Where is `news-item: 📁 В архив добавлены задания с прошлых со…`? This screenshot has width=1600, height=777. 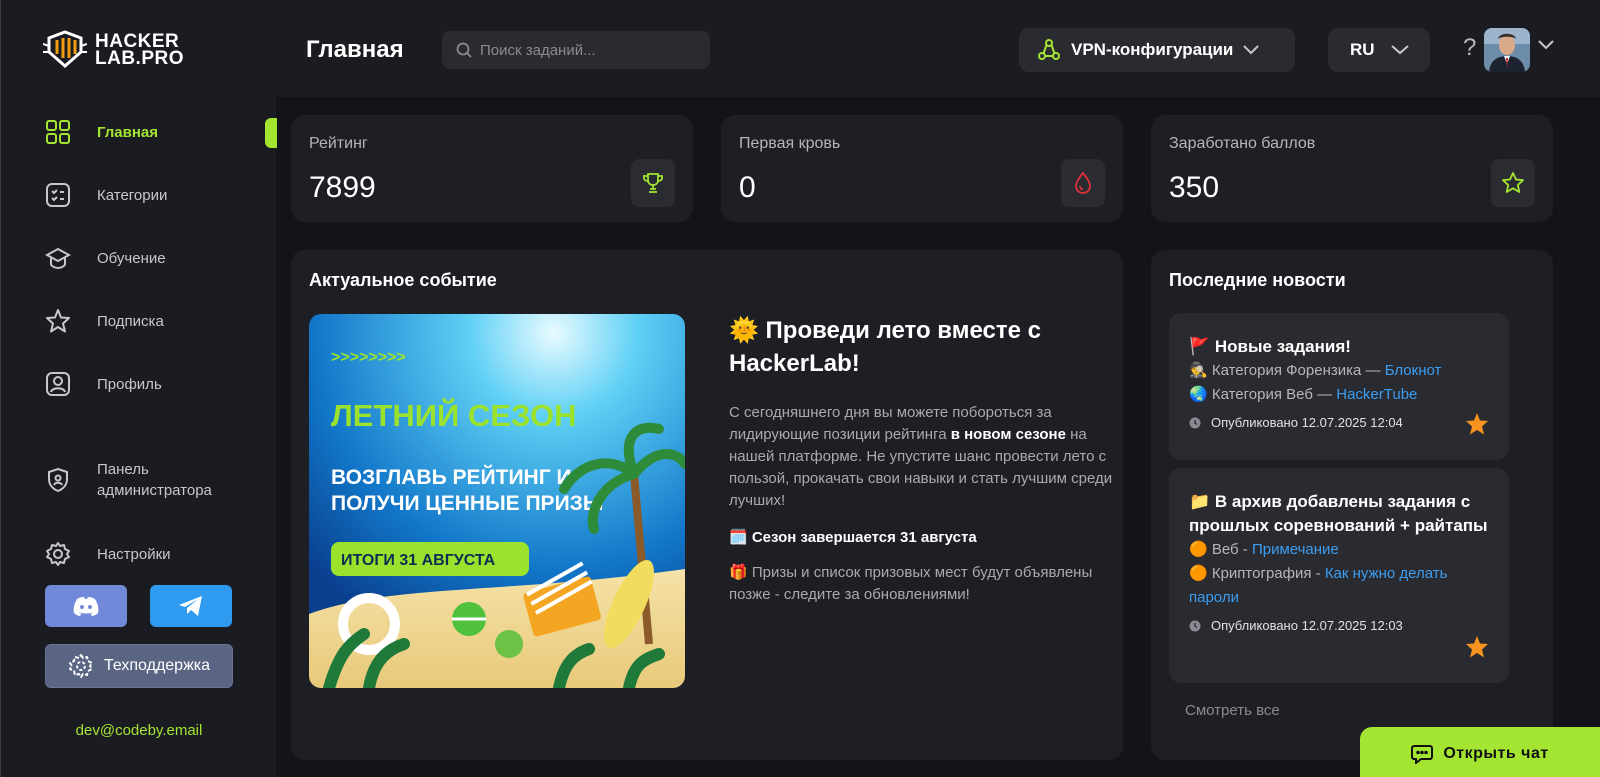
news-item: 📁 В архив добавлены задания с прошлых со… is located at coordinates (1339, 575).